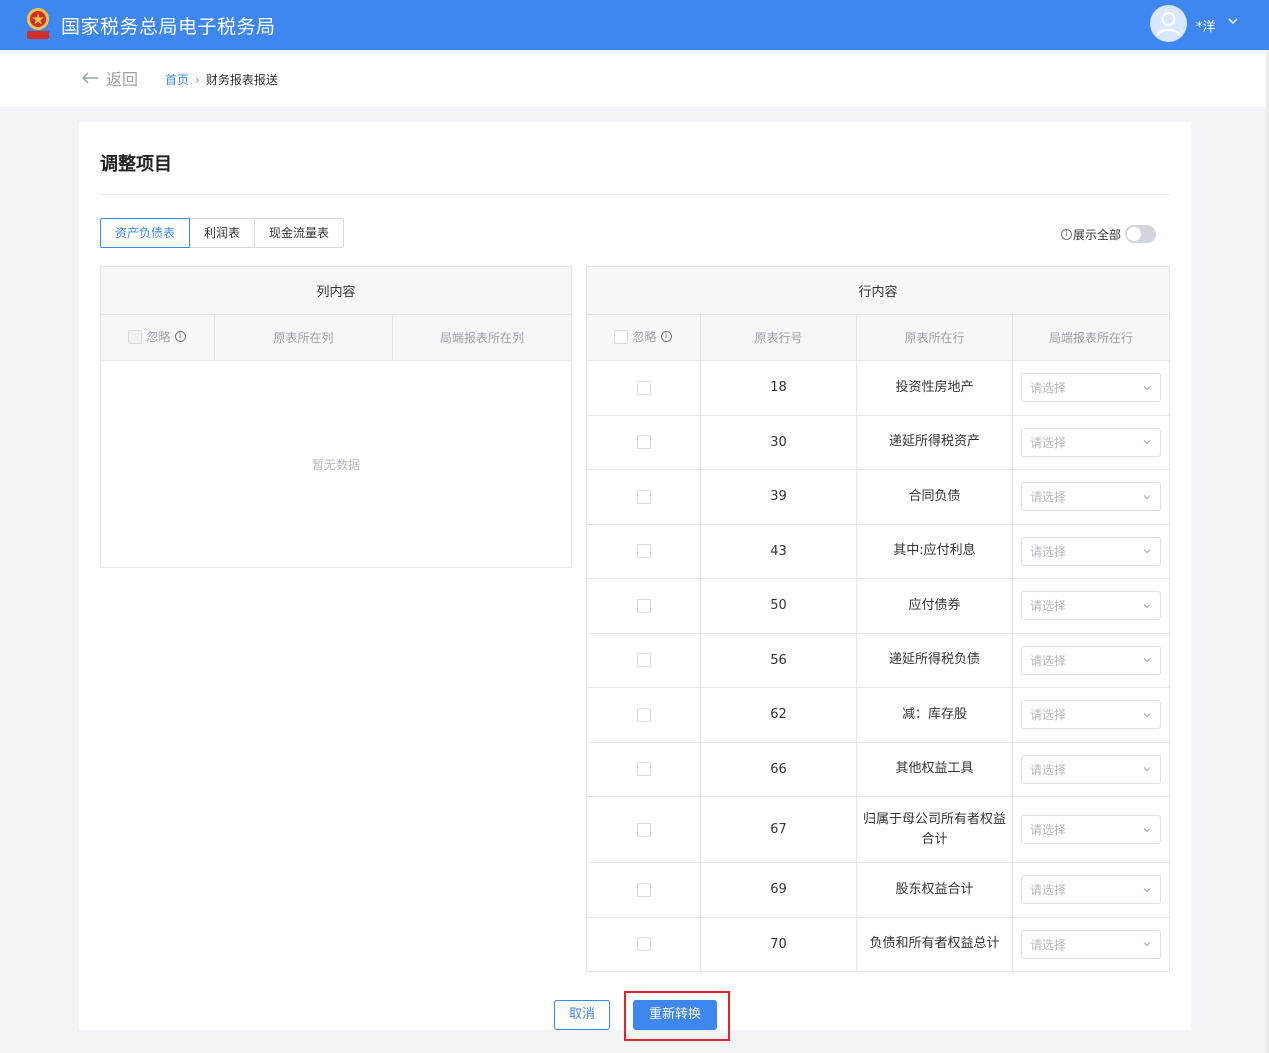 The height and width of the screenshot is (1053, 1269). I want to click on row-number: 39, so click(778, 497).